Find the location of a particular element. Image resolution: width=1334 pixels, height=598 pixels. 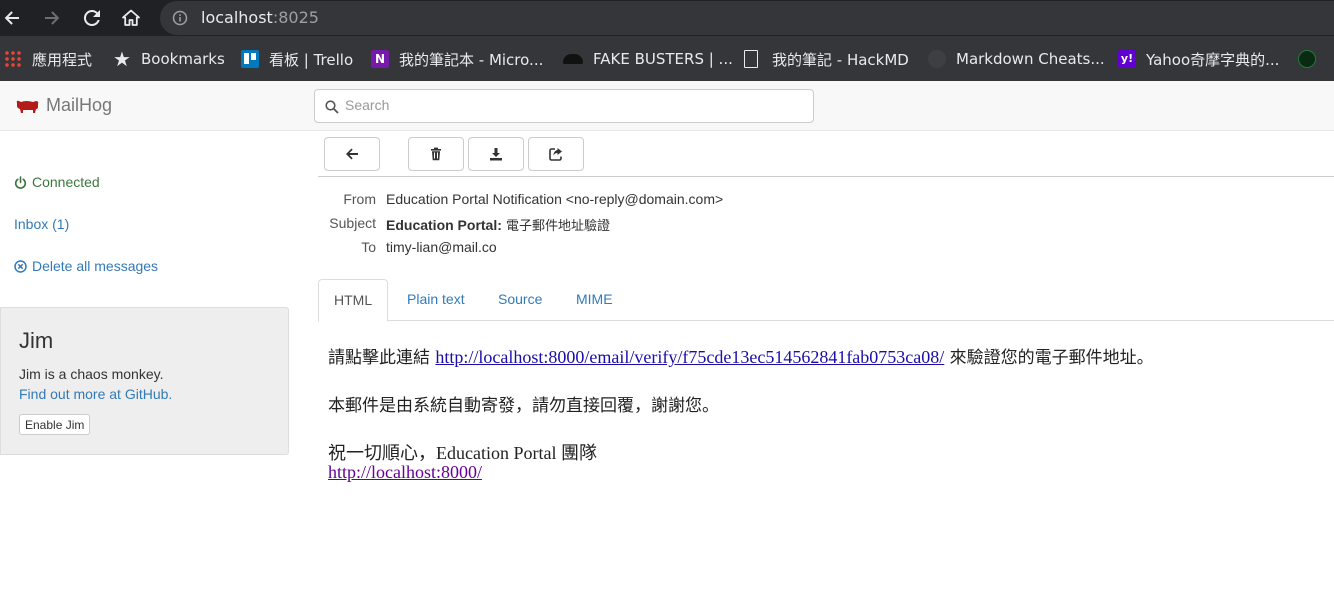

share-icon is located at coordinates (555, 154).